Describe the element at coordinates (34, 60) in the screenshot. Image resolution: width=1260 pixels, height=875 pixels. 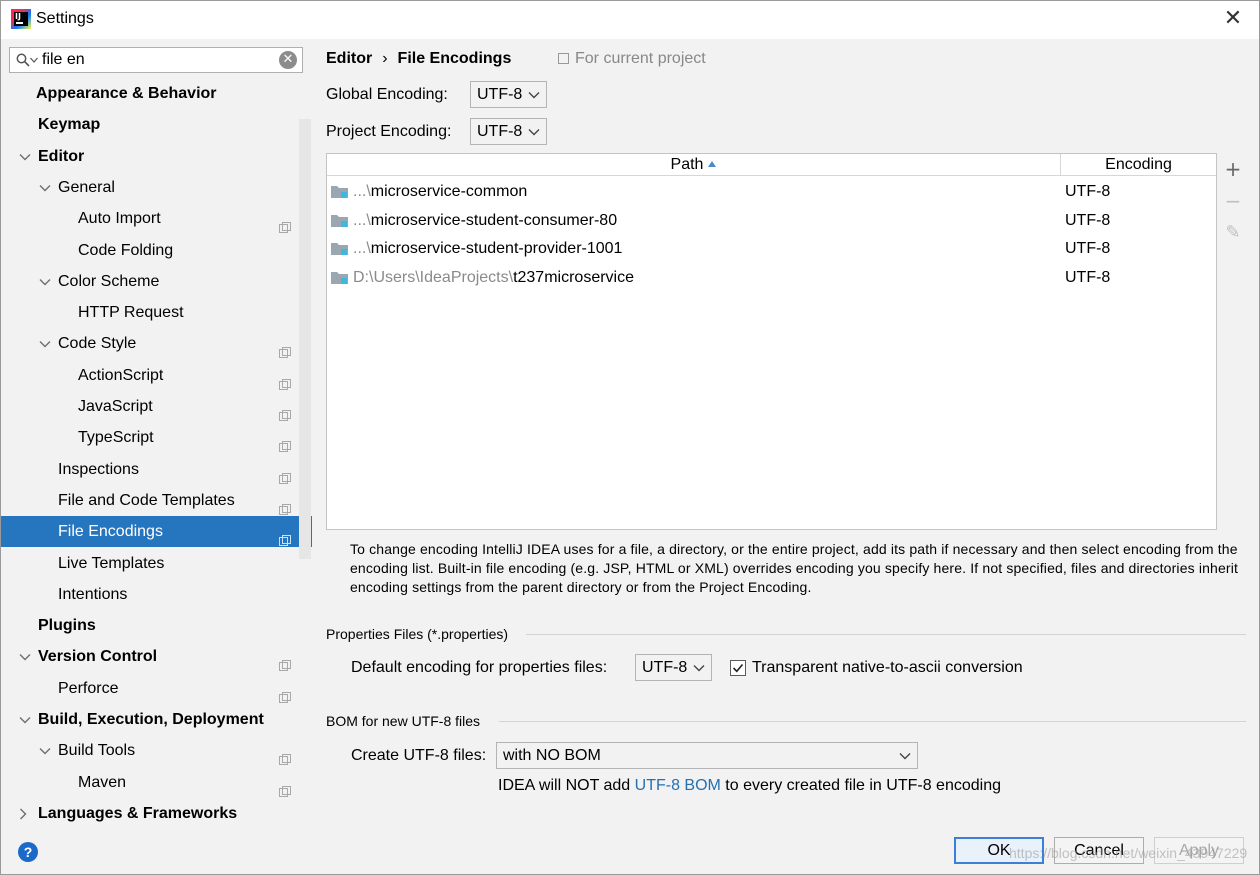
I see `search-options-chevron-icon` at that location.